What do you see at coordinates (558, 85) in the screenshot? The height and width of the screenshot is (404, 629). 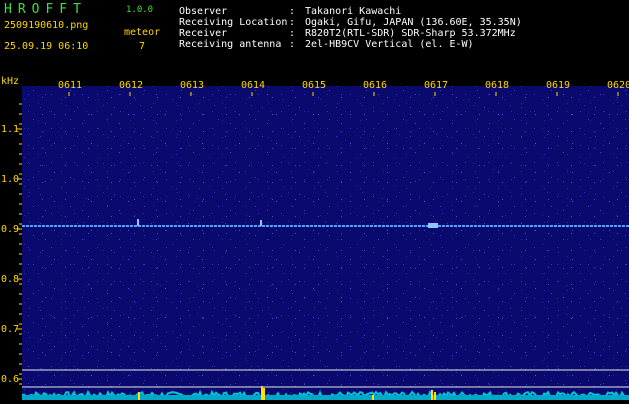 I see `time-tick-label: 0619` at bounding box center [558, 85].